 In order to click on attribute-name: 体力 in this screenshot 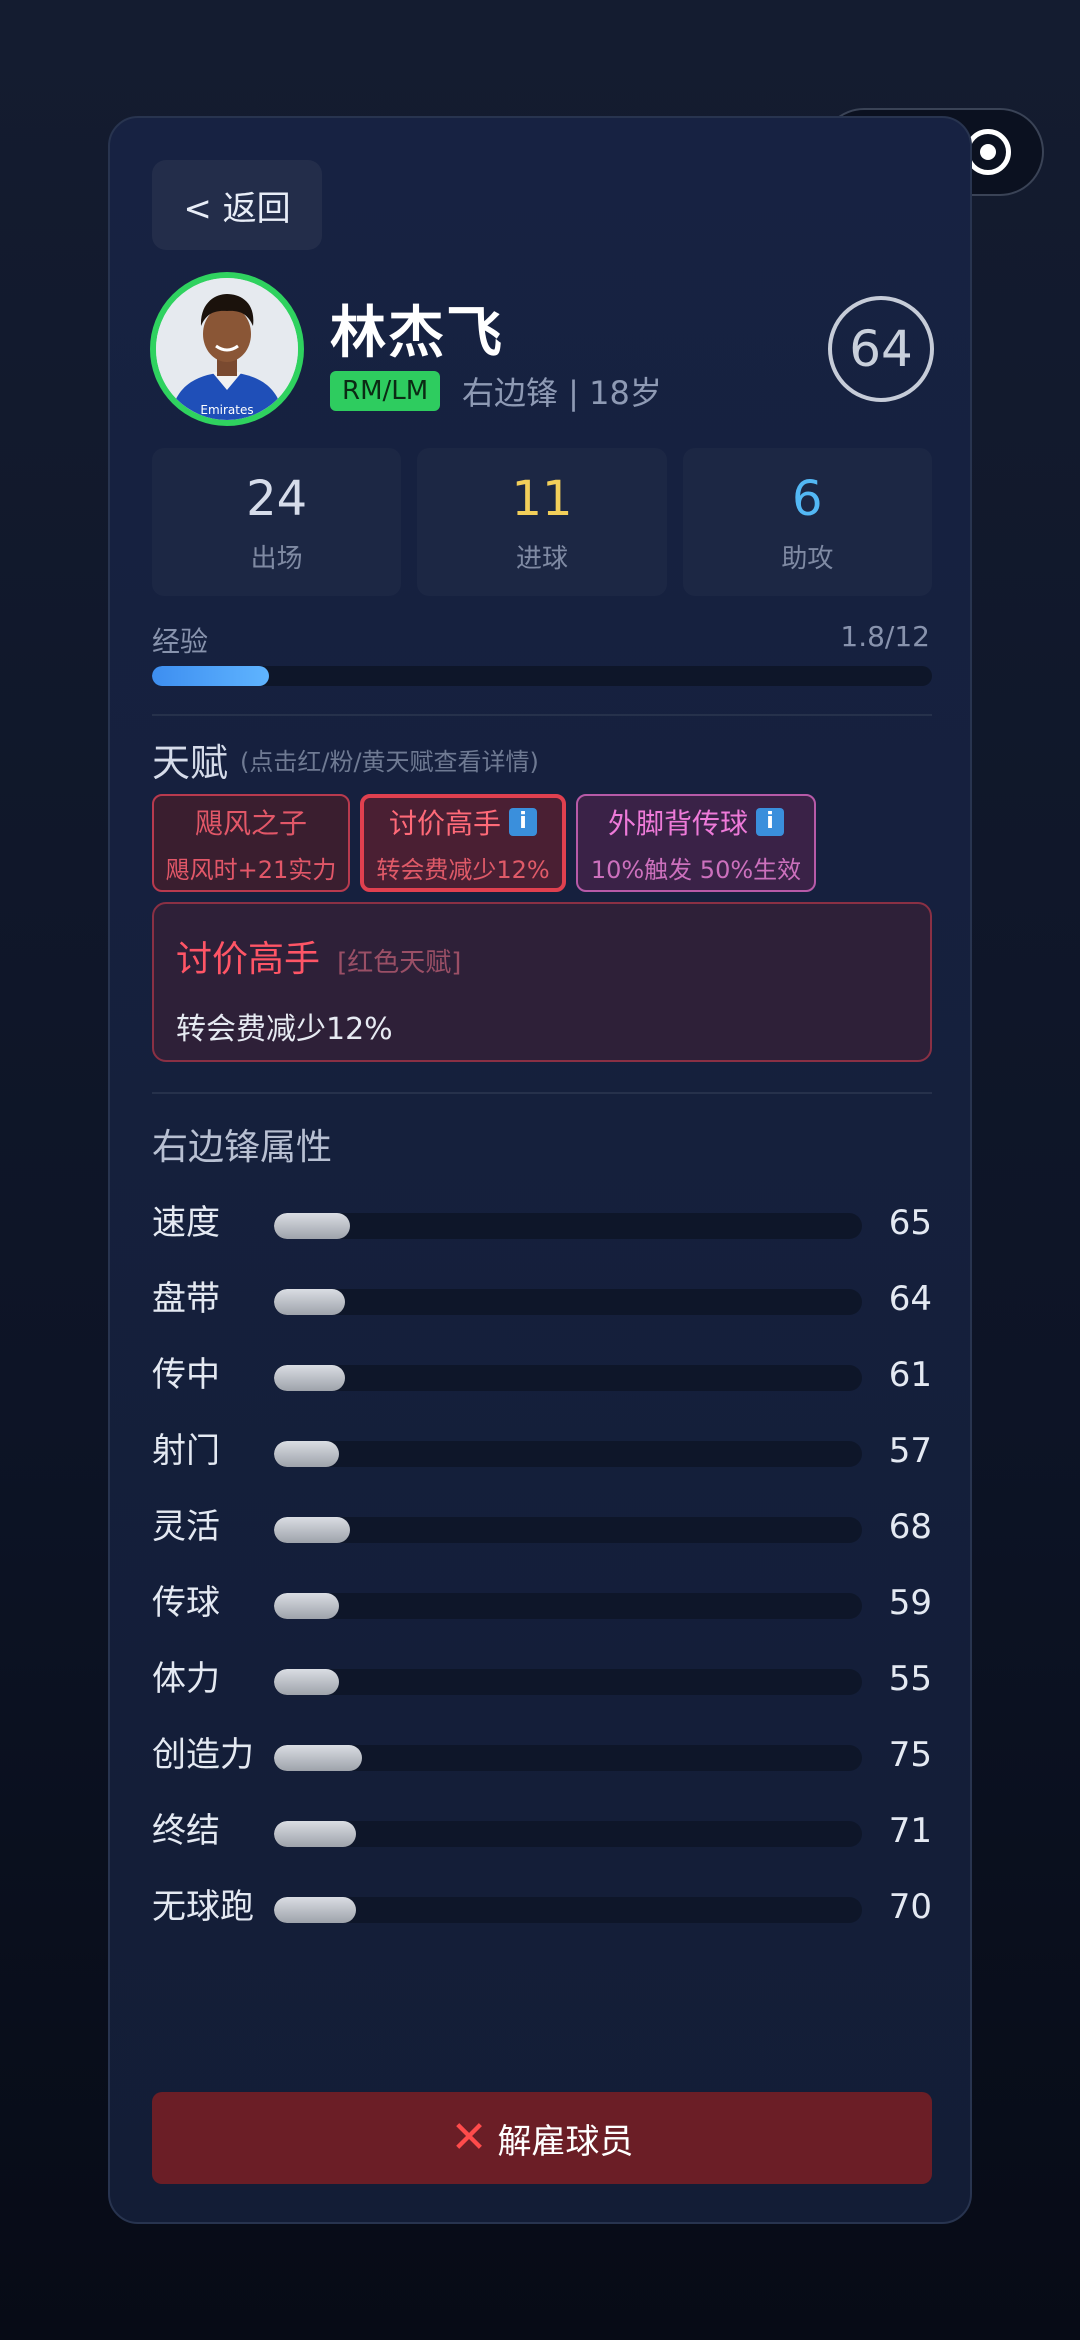, I will do `click(186, 1679)`.